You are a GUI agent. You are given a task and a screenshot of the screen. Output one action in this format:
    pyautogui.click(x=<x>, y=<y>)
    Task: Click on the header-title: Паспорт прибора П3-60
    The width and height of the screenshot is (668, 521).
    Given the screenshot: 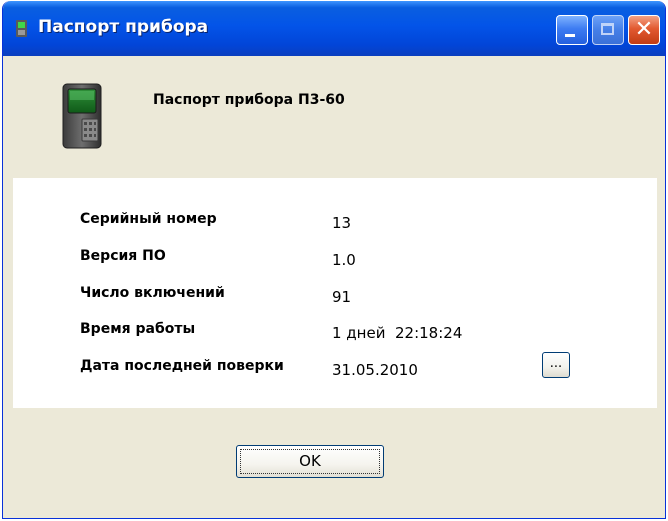 What is the action you would take?
    pyautogui.click(x=249, y=100)
    